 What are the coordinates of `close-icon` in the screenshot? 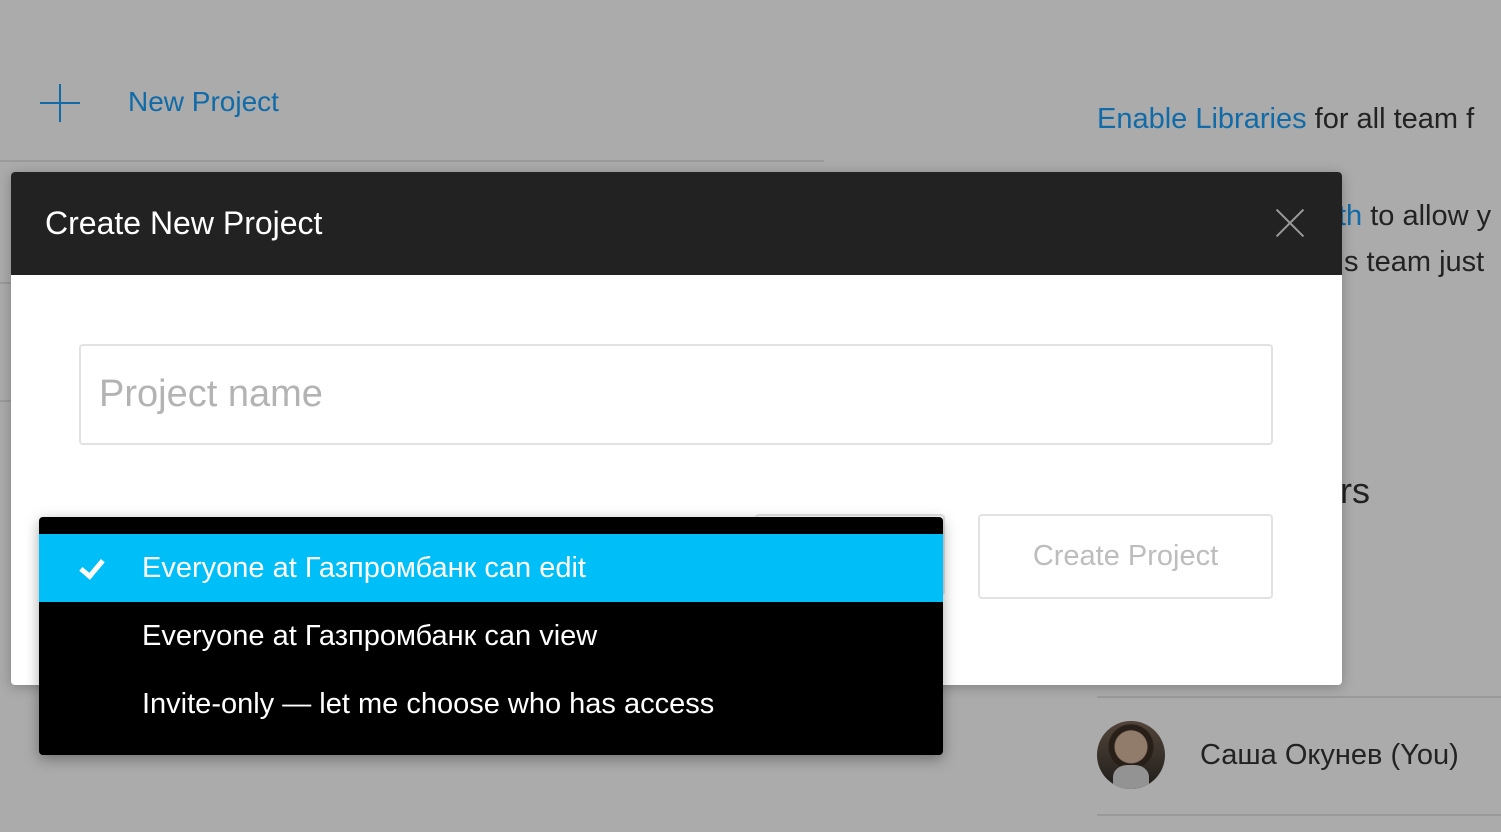 It's located at (1290, 223).